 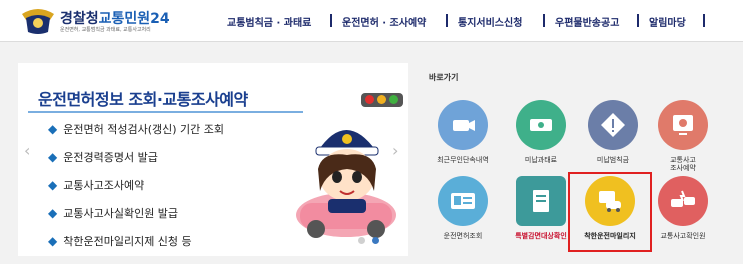 I want to click on quick-item-label: 교통사고확인원, so click(x=683, y=236).